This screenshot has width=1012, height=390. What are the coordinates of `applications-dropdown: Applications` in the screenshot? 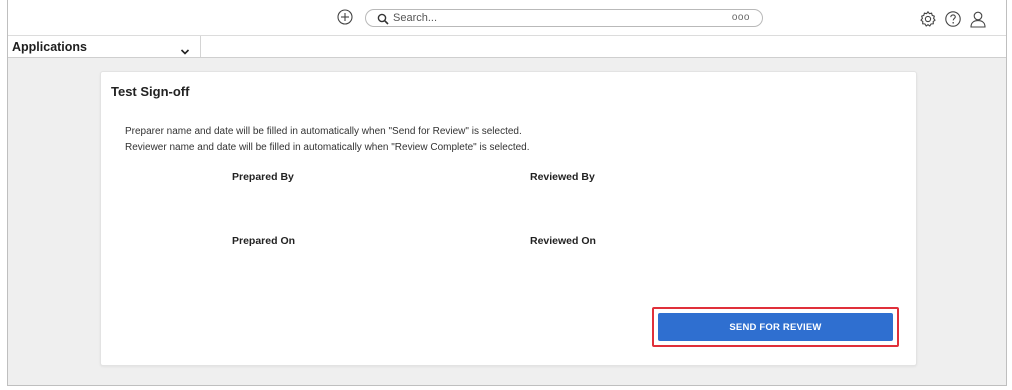 It's located at (104, 46).